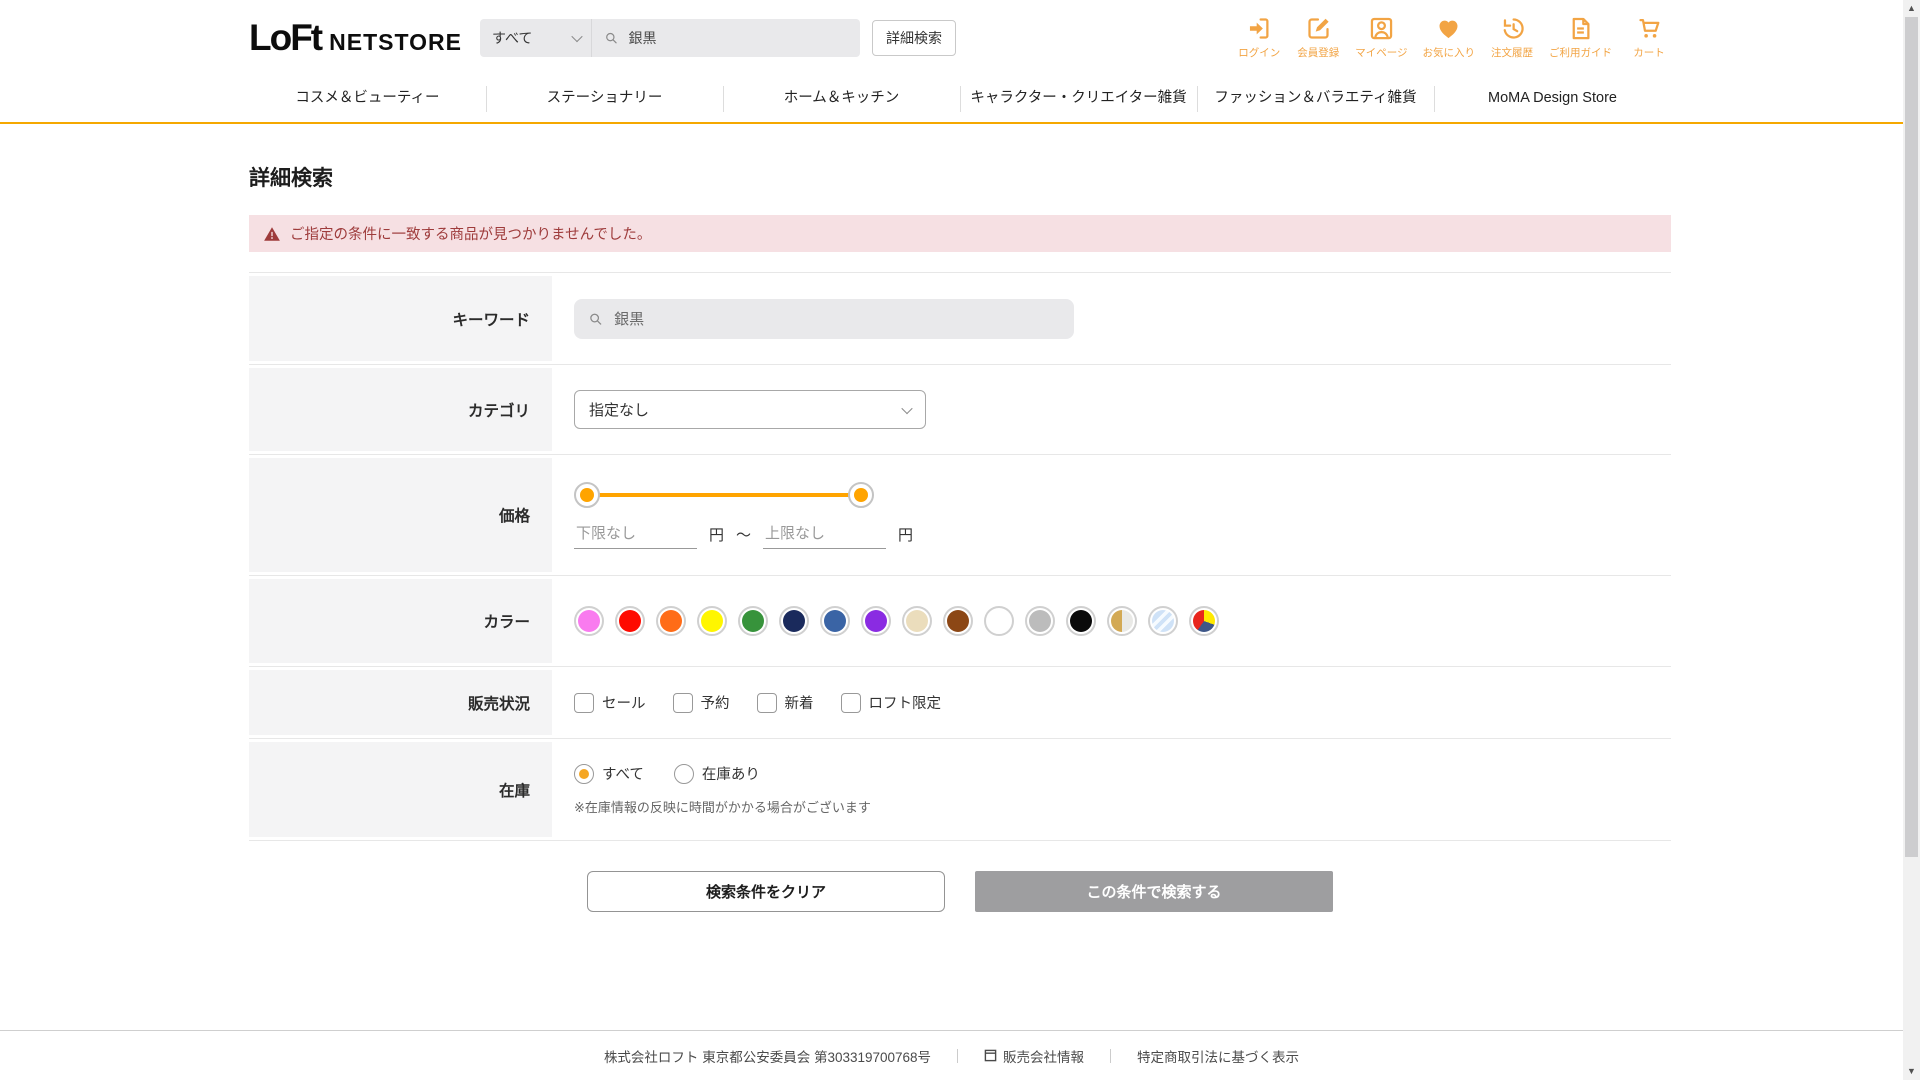 This screenshot has height=1080, width=1920. I want to click on sales-option-reserve-label: 予約, so click(715, 704).